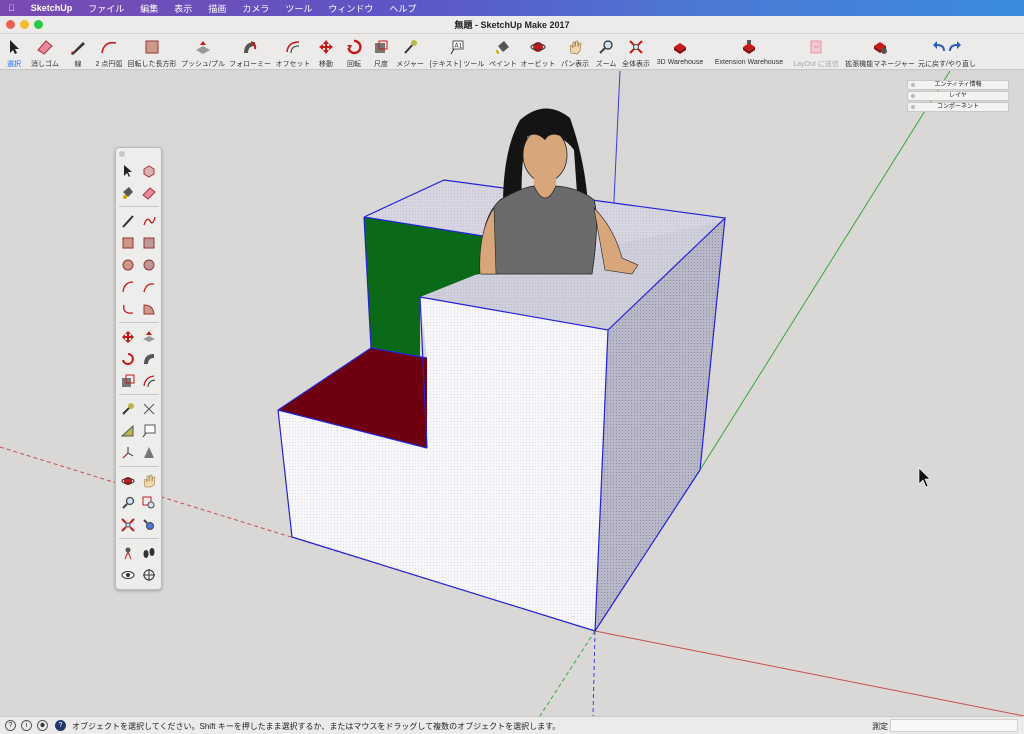  I want to click on palette-3point-arc-icon, so click(128, 309).